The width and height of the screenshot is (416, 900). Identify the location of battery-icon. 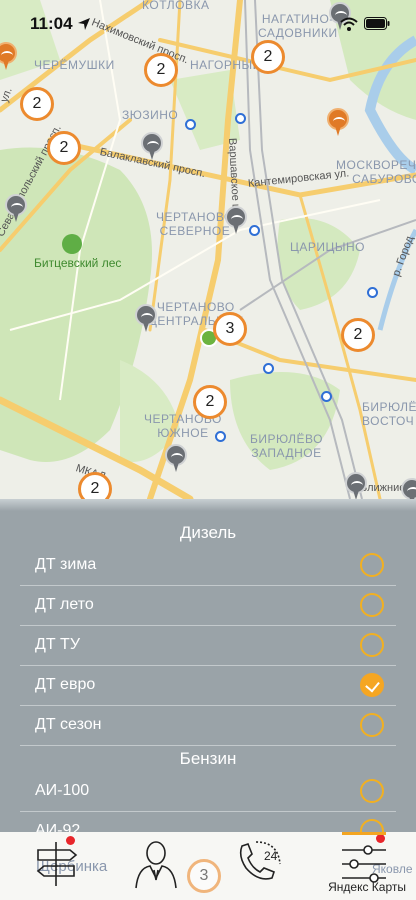
(377, 23).